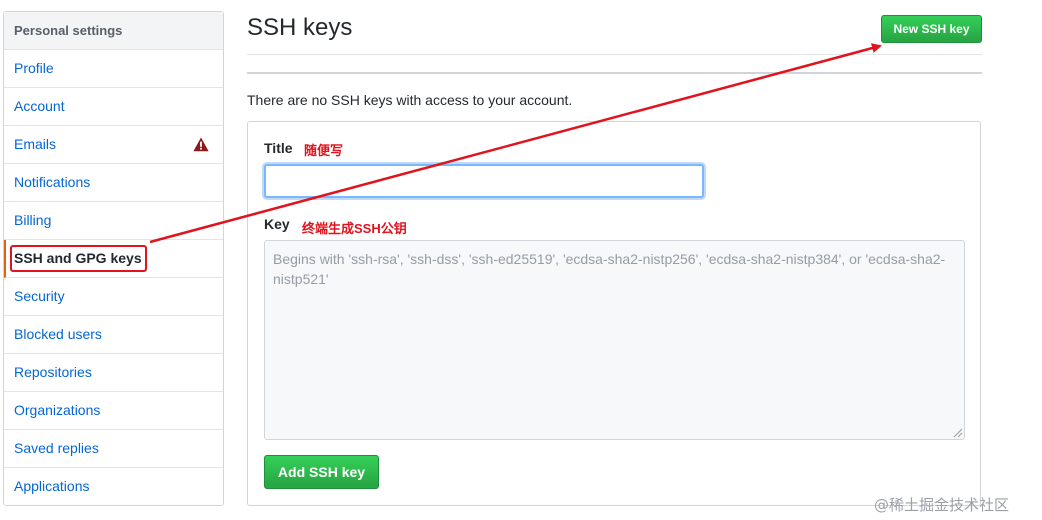  I want to click on sidebar-item-blocked-users: Blocked users, so click(113, 335).